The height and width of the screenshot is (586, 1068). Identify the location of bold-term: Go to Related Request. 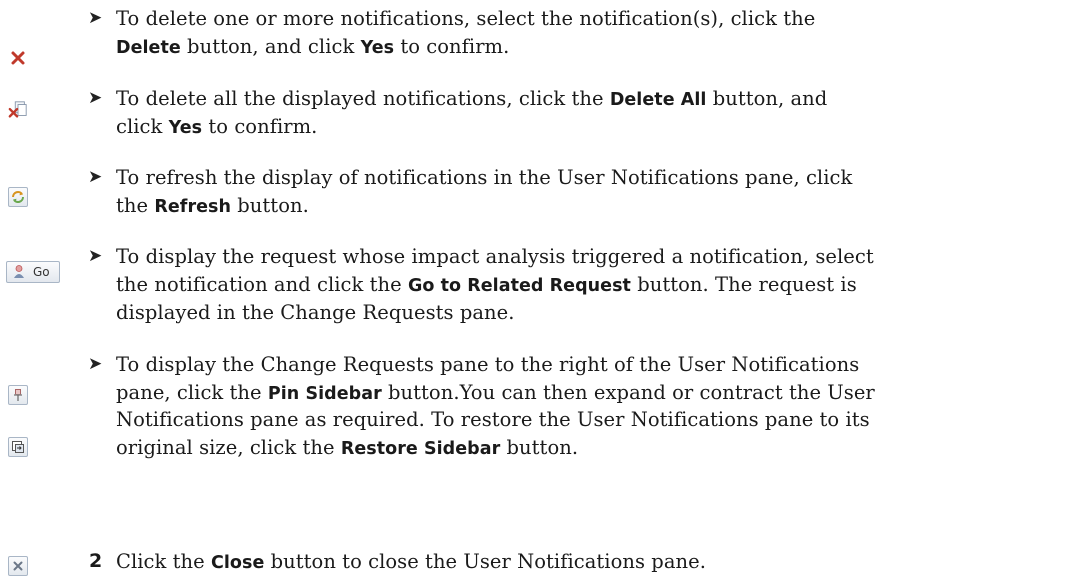
(519, 286).